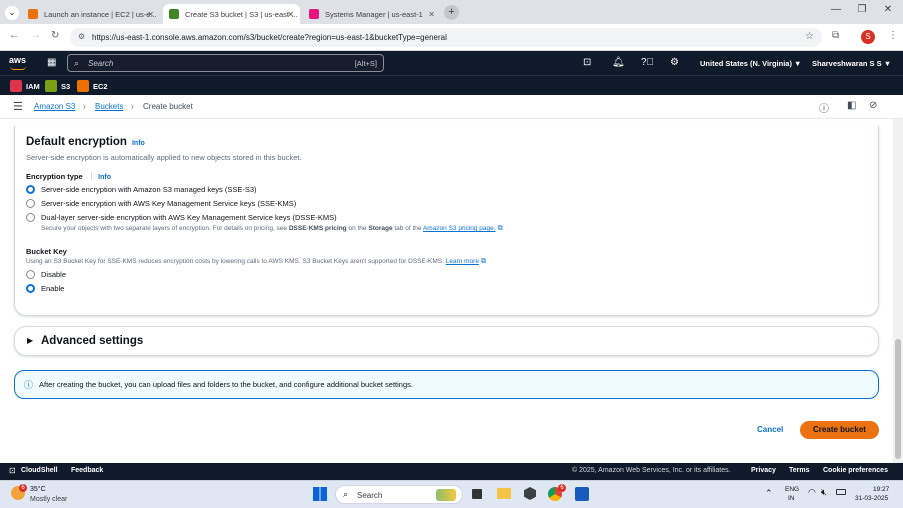 The image size is (903, 508). What do you see at coordinates (54, 106) in the screenshot?
I see `breadcrumb-amazon-s3: Amazon S3` at bounding box center [54, 106].